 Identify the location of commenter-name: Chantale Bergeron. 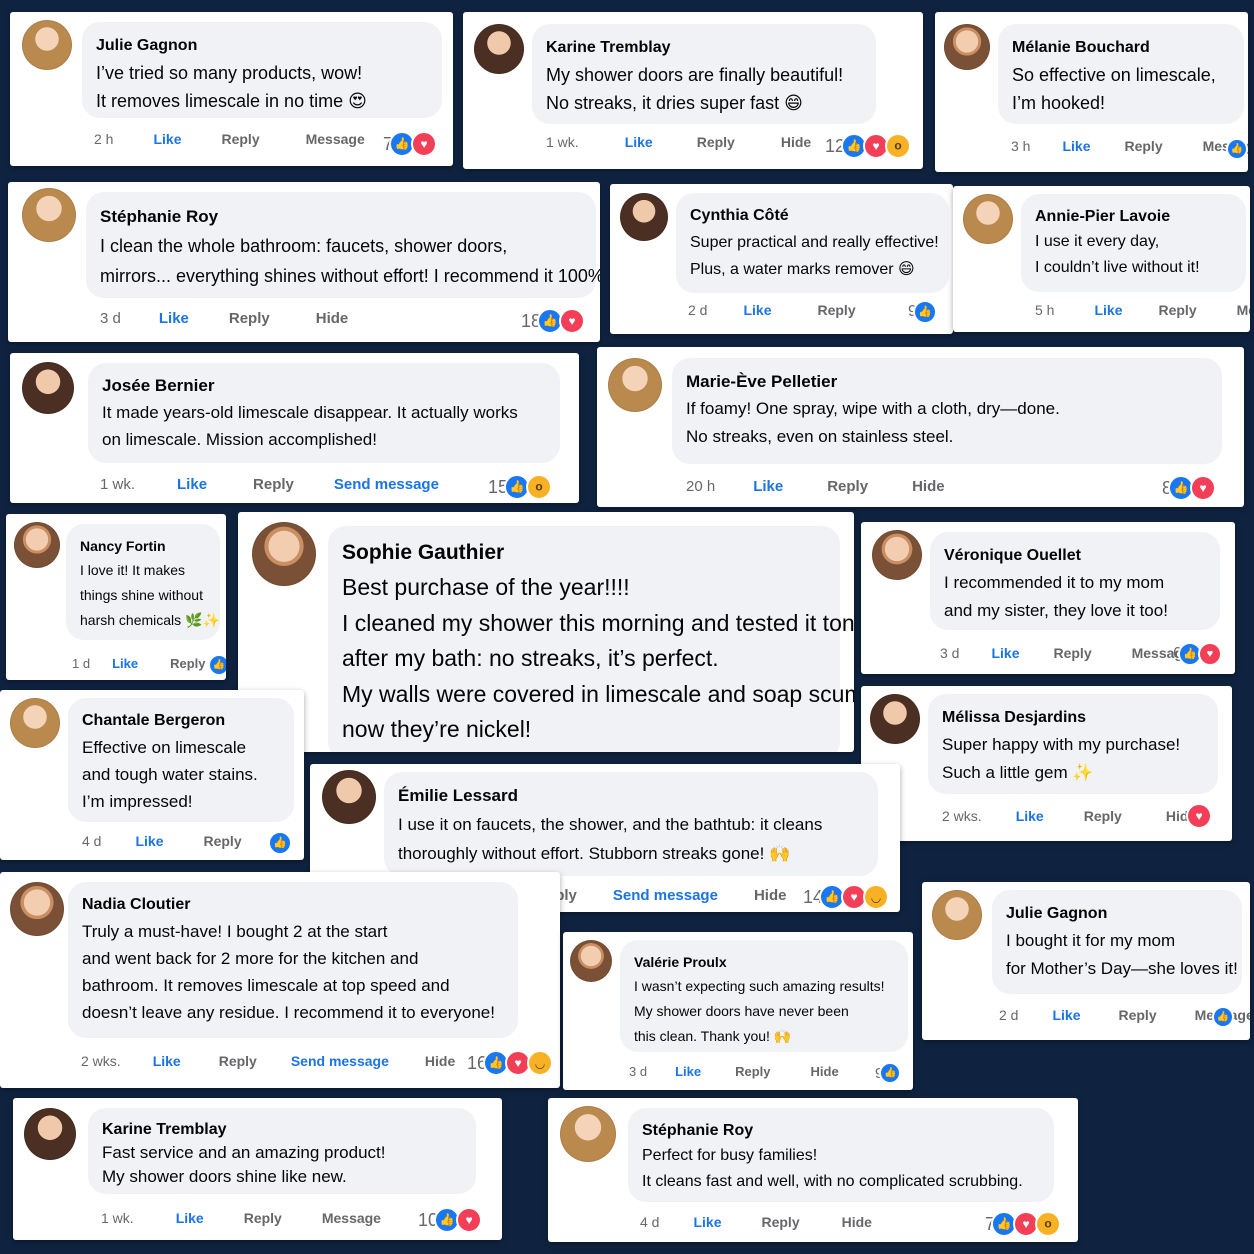
(181, 721).